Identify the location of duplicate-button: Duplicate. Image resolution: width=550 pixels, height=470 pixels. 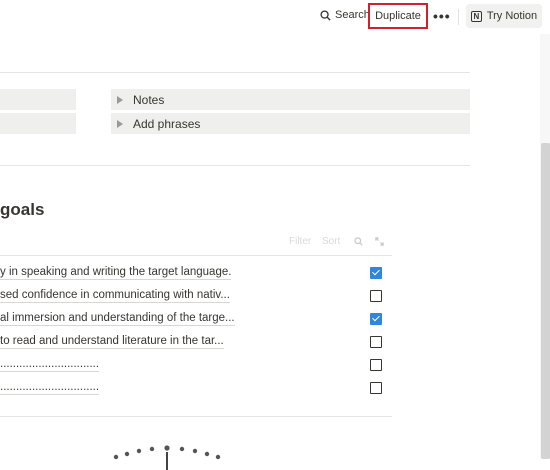
(398, 16).